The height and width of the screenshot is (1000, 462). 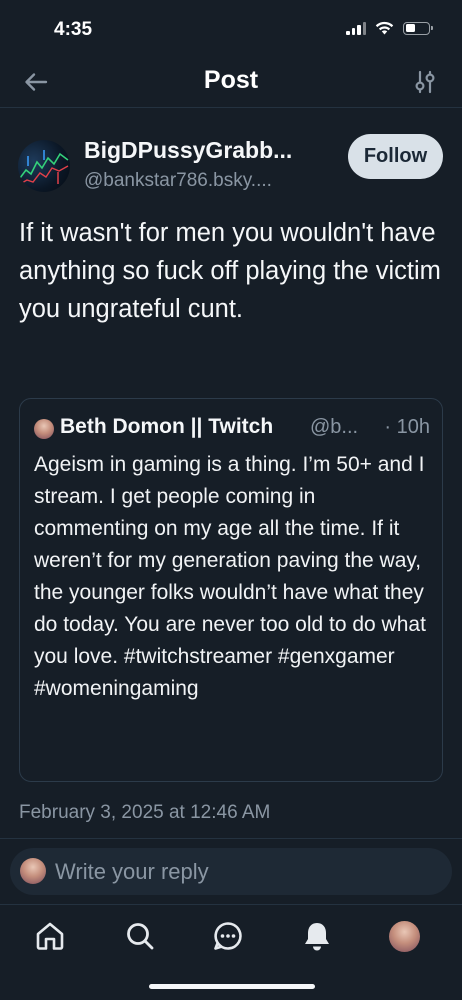 I want to click on status-icons, so click(x=389, y=28).